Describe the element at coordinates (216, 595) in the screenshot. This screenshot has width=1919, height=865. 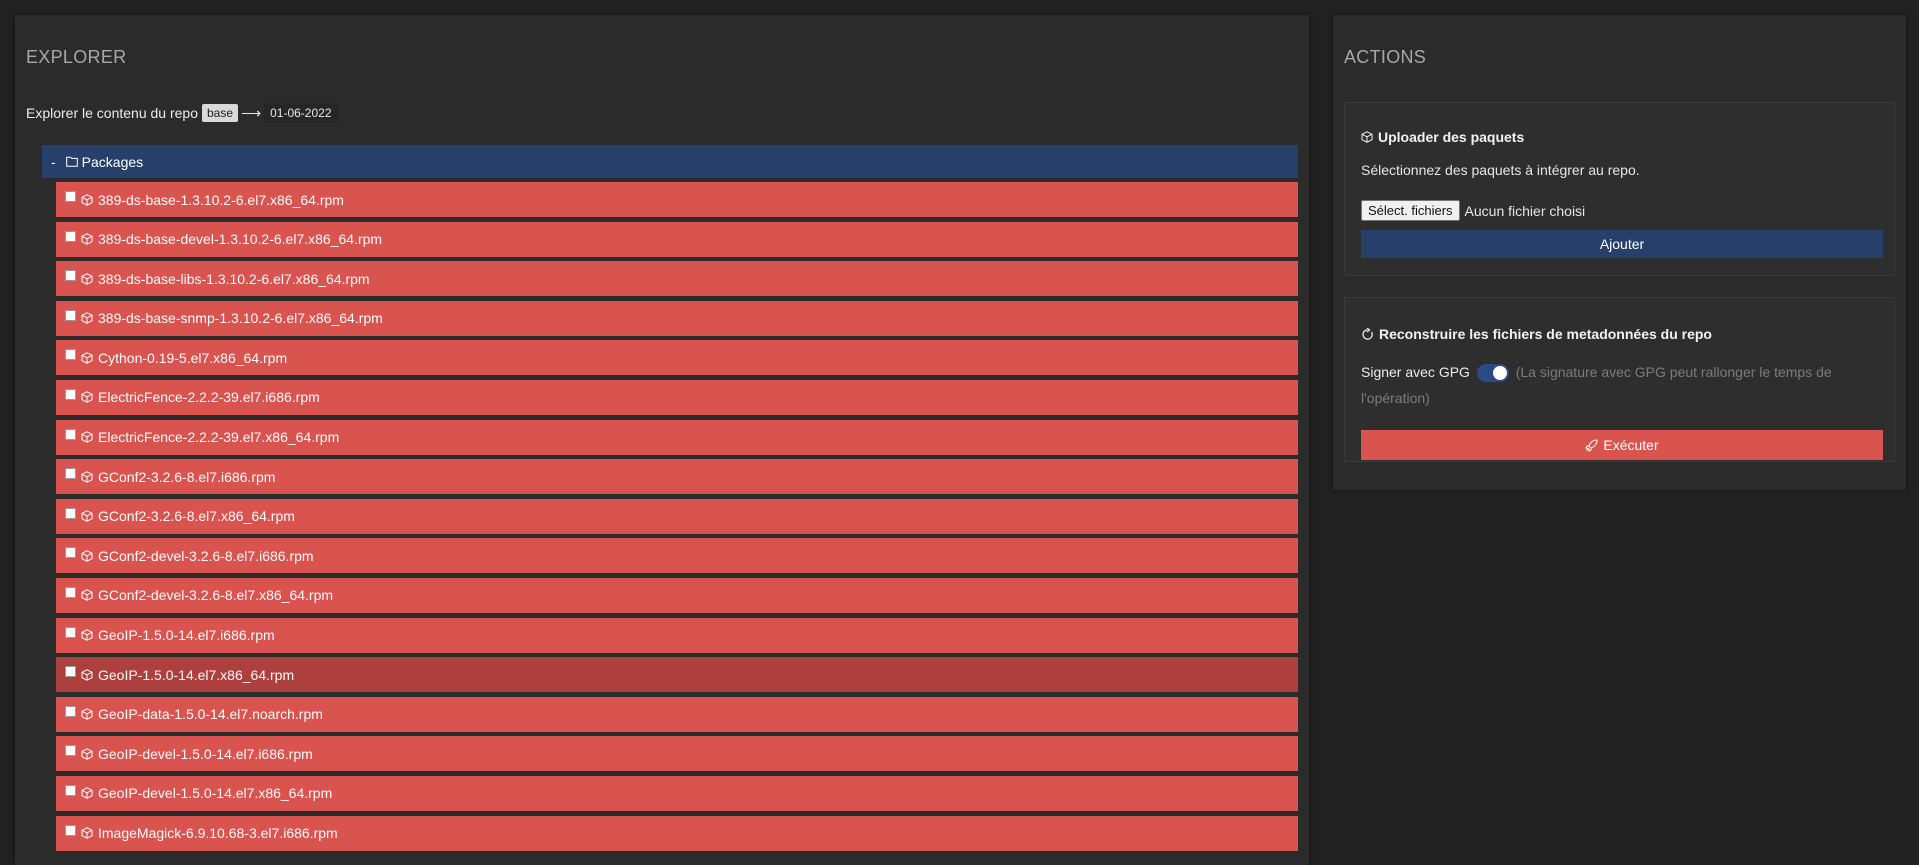
I see `package-name: GConf2-devel-3.2.6-8.el7.x86_64.rpm` at that location.